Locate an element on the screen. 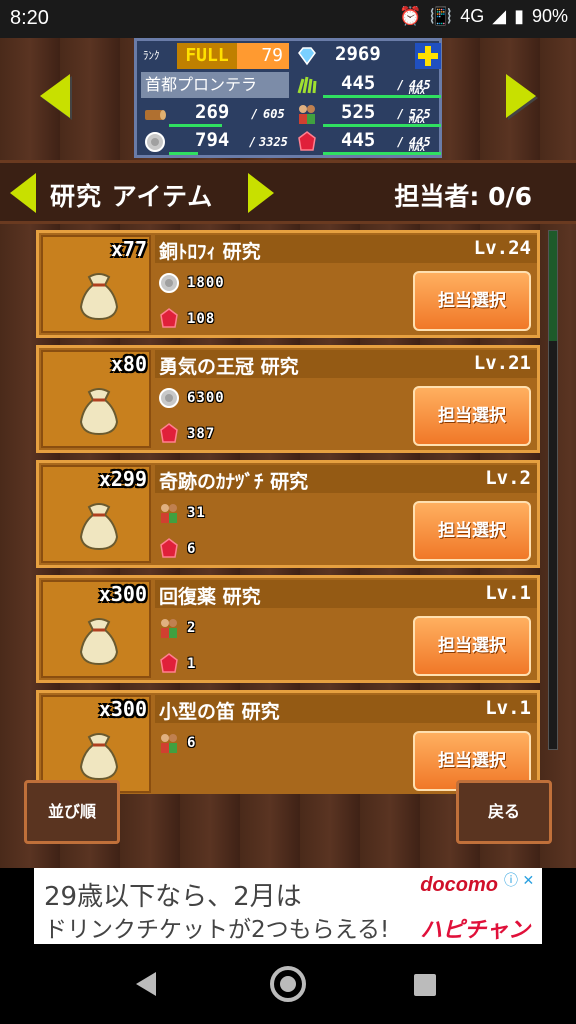  item-name: 銅ﾄﾛﾌｨ 研究 is located at coordinates (210, 252).